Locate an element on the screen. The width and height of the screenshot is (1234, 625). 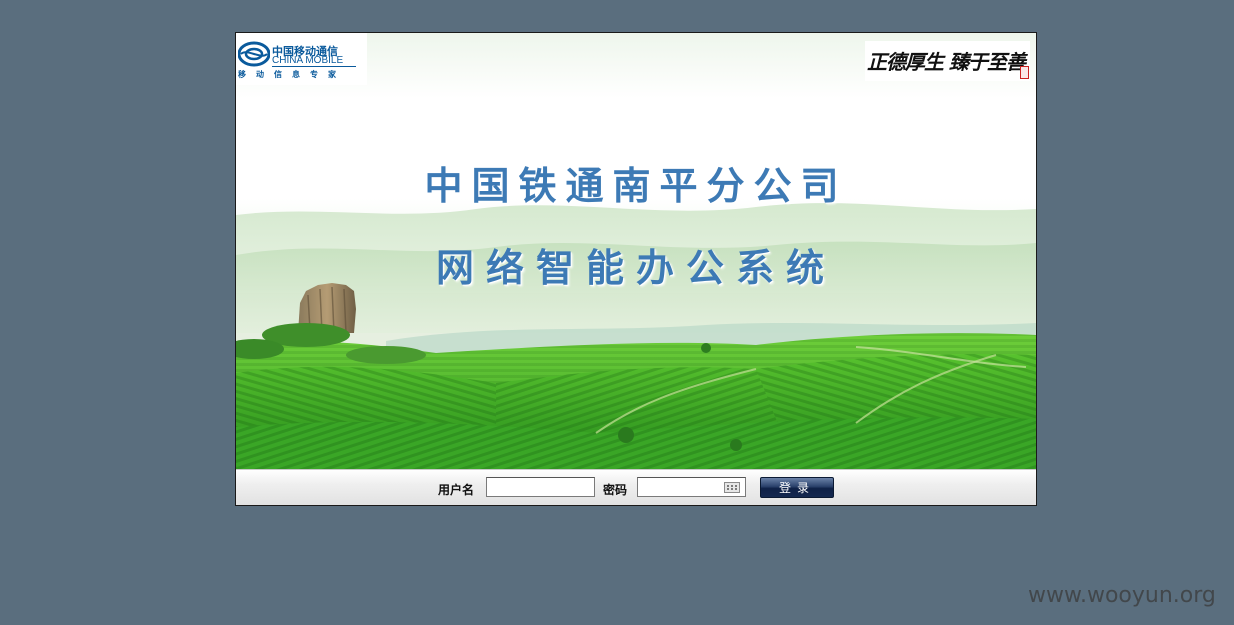
company-title: 中国铁通南平分公司 is located at coordinates (636, 186).